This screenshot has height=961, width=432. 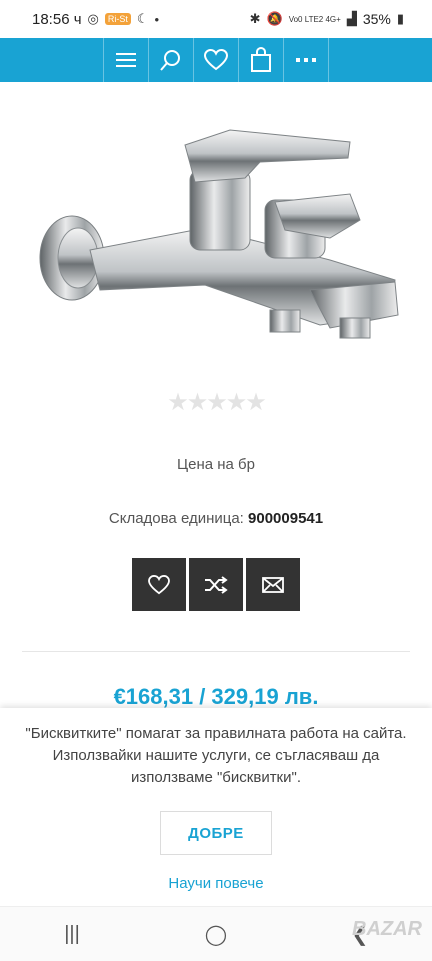 What do you see at coordinates (216, 833) in the screenshot?
I see `accept-cookies-button: ДОБРЕ` at bounding box center [216, 833].